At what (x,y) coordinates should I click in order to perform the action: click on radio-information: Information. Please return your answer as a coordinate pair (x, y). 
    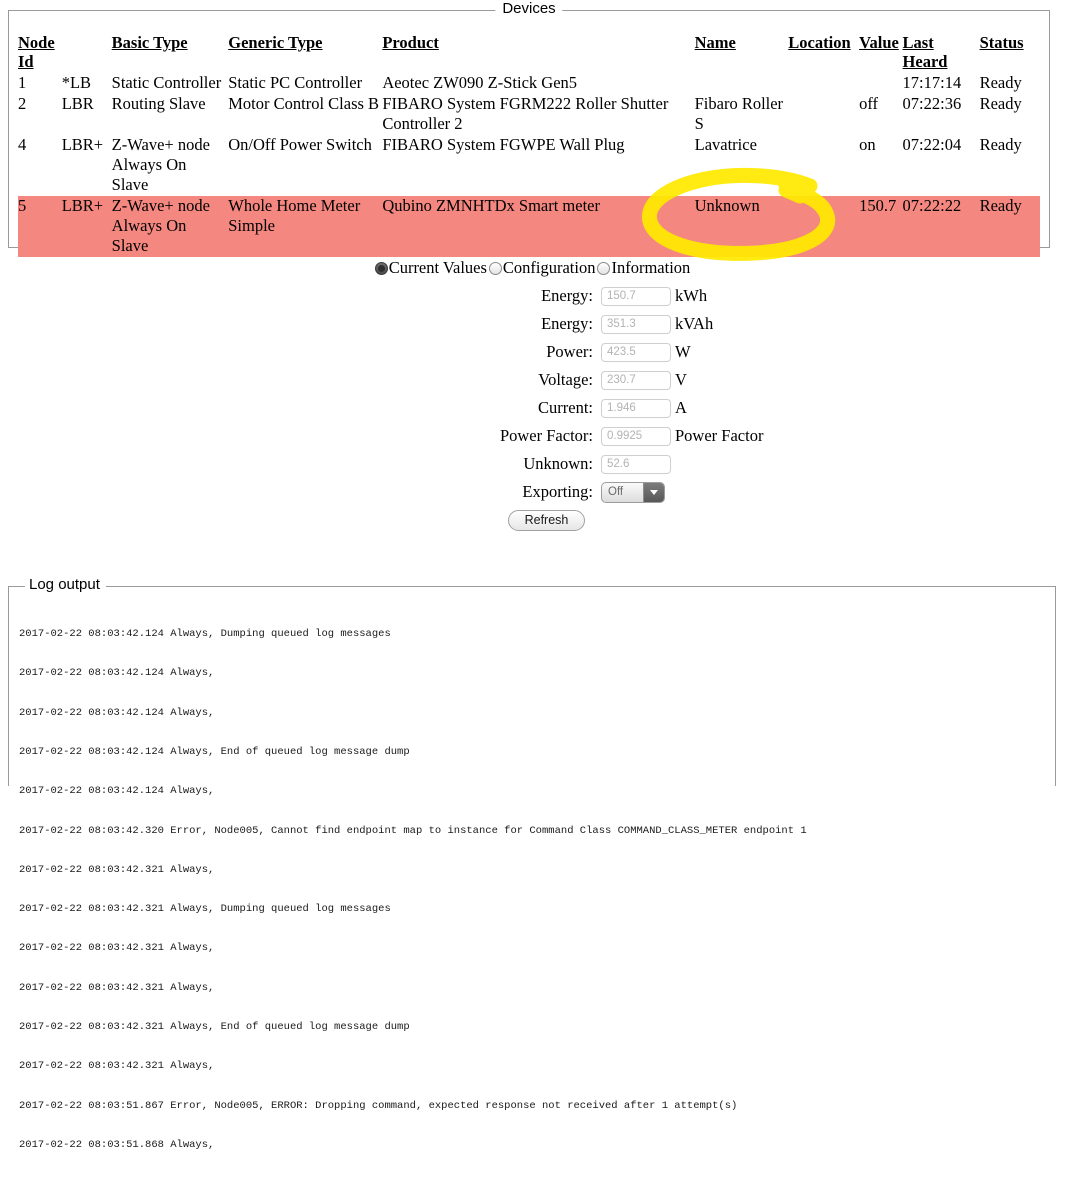
    Looking at the image, I should click on (643, 268).